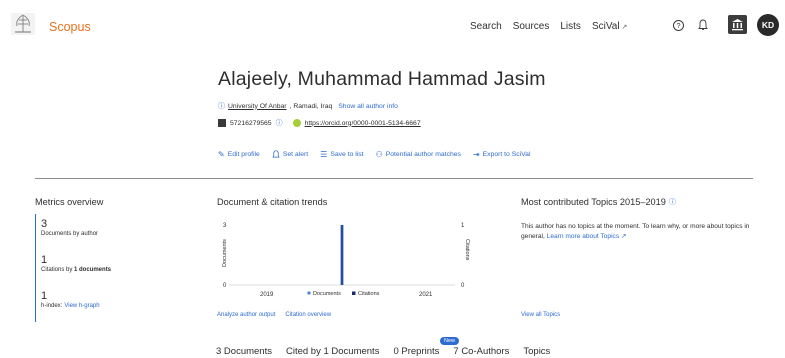  Describe the element at coordinates (225, 226) in the screenshot. I see `y-left-tick-max: 3` at that location.